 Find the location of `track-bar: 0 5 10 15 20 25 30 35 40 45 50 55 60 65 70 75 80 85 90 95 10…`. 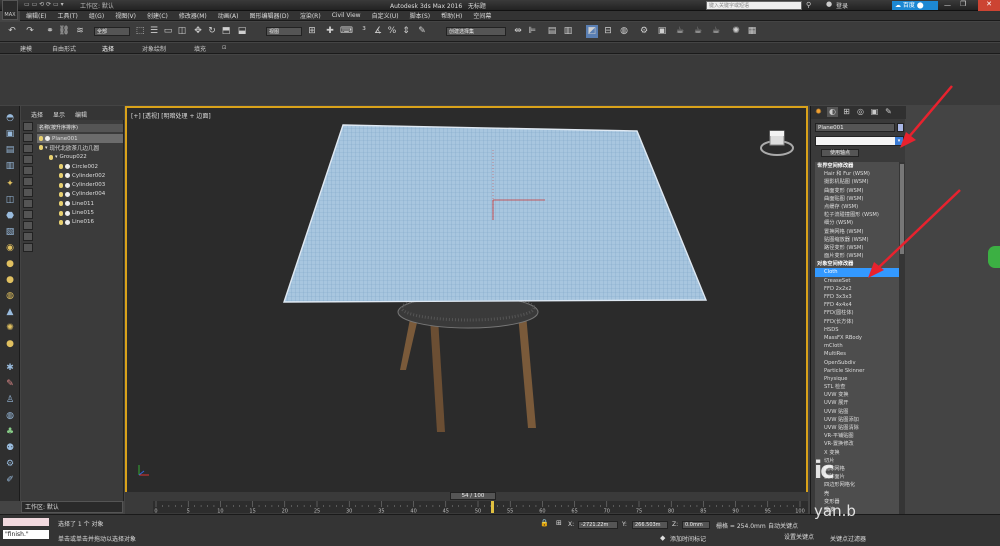

track-bar: 0 5 10 15 20 25 30 35 40 45 50 55 60 65 70 75 80 85 90 95 10… is located at coordinates (480, 508).